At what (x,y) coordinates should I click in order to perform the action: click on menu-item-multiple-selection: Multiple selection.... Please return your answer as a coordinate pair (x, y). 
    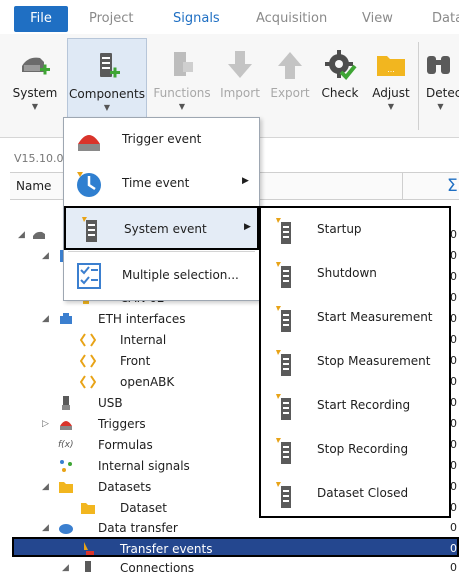
    Looking at the image, I should click on (161, 276).